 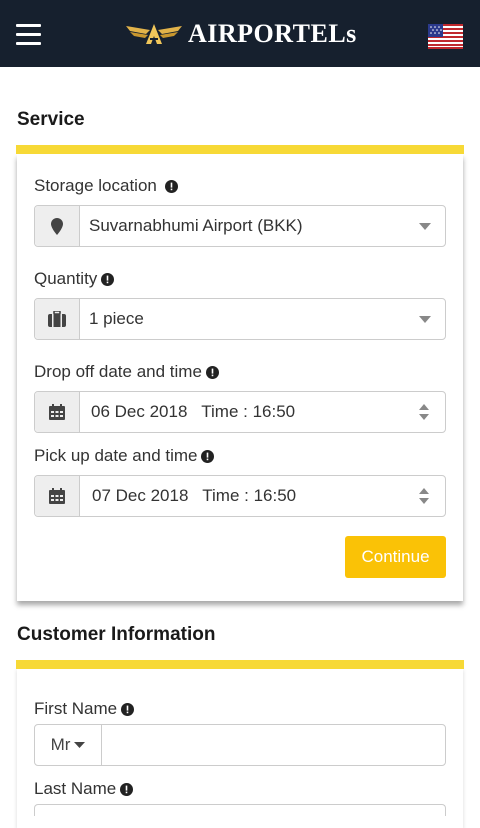 I want to click on storage-location-label-text: Storage location, so click(x=95, y=185).